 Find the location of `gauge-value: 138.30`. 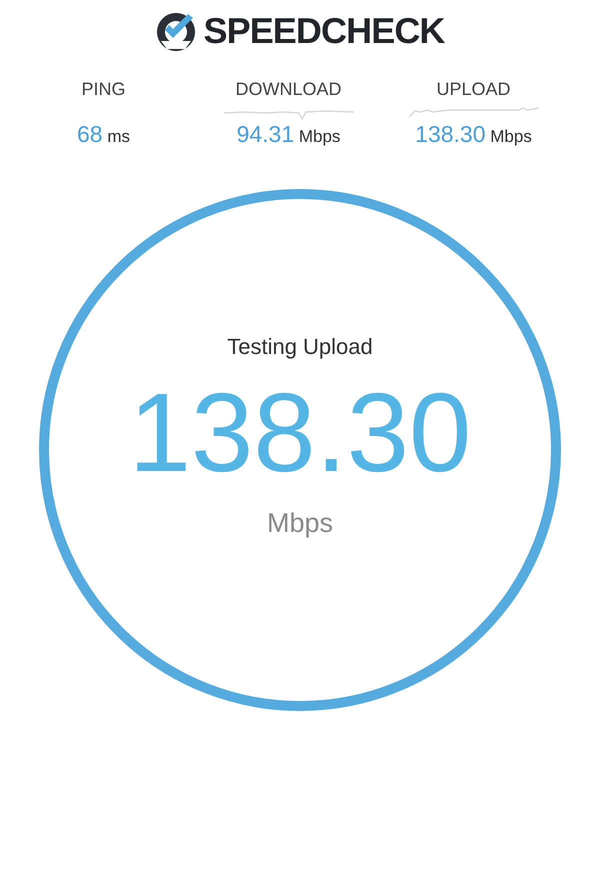

gauge-value: 138.30 is located at coordinates (300, 433).